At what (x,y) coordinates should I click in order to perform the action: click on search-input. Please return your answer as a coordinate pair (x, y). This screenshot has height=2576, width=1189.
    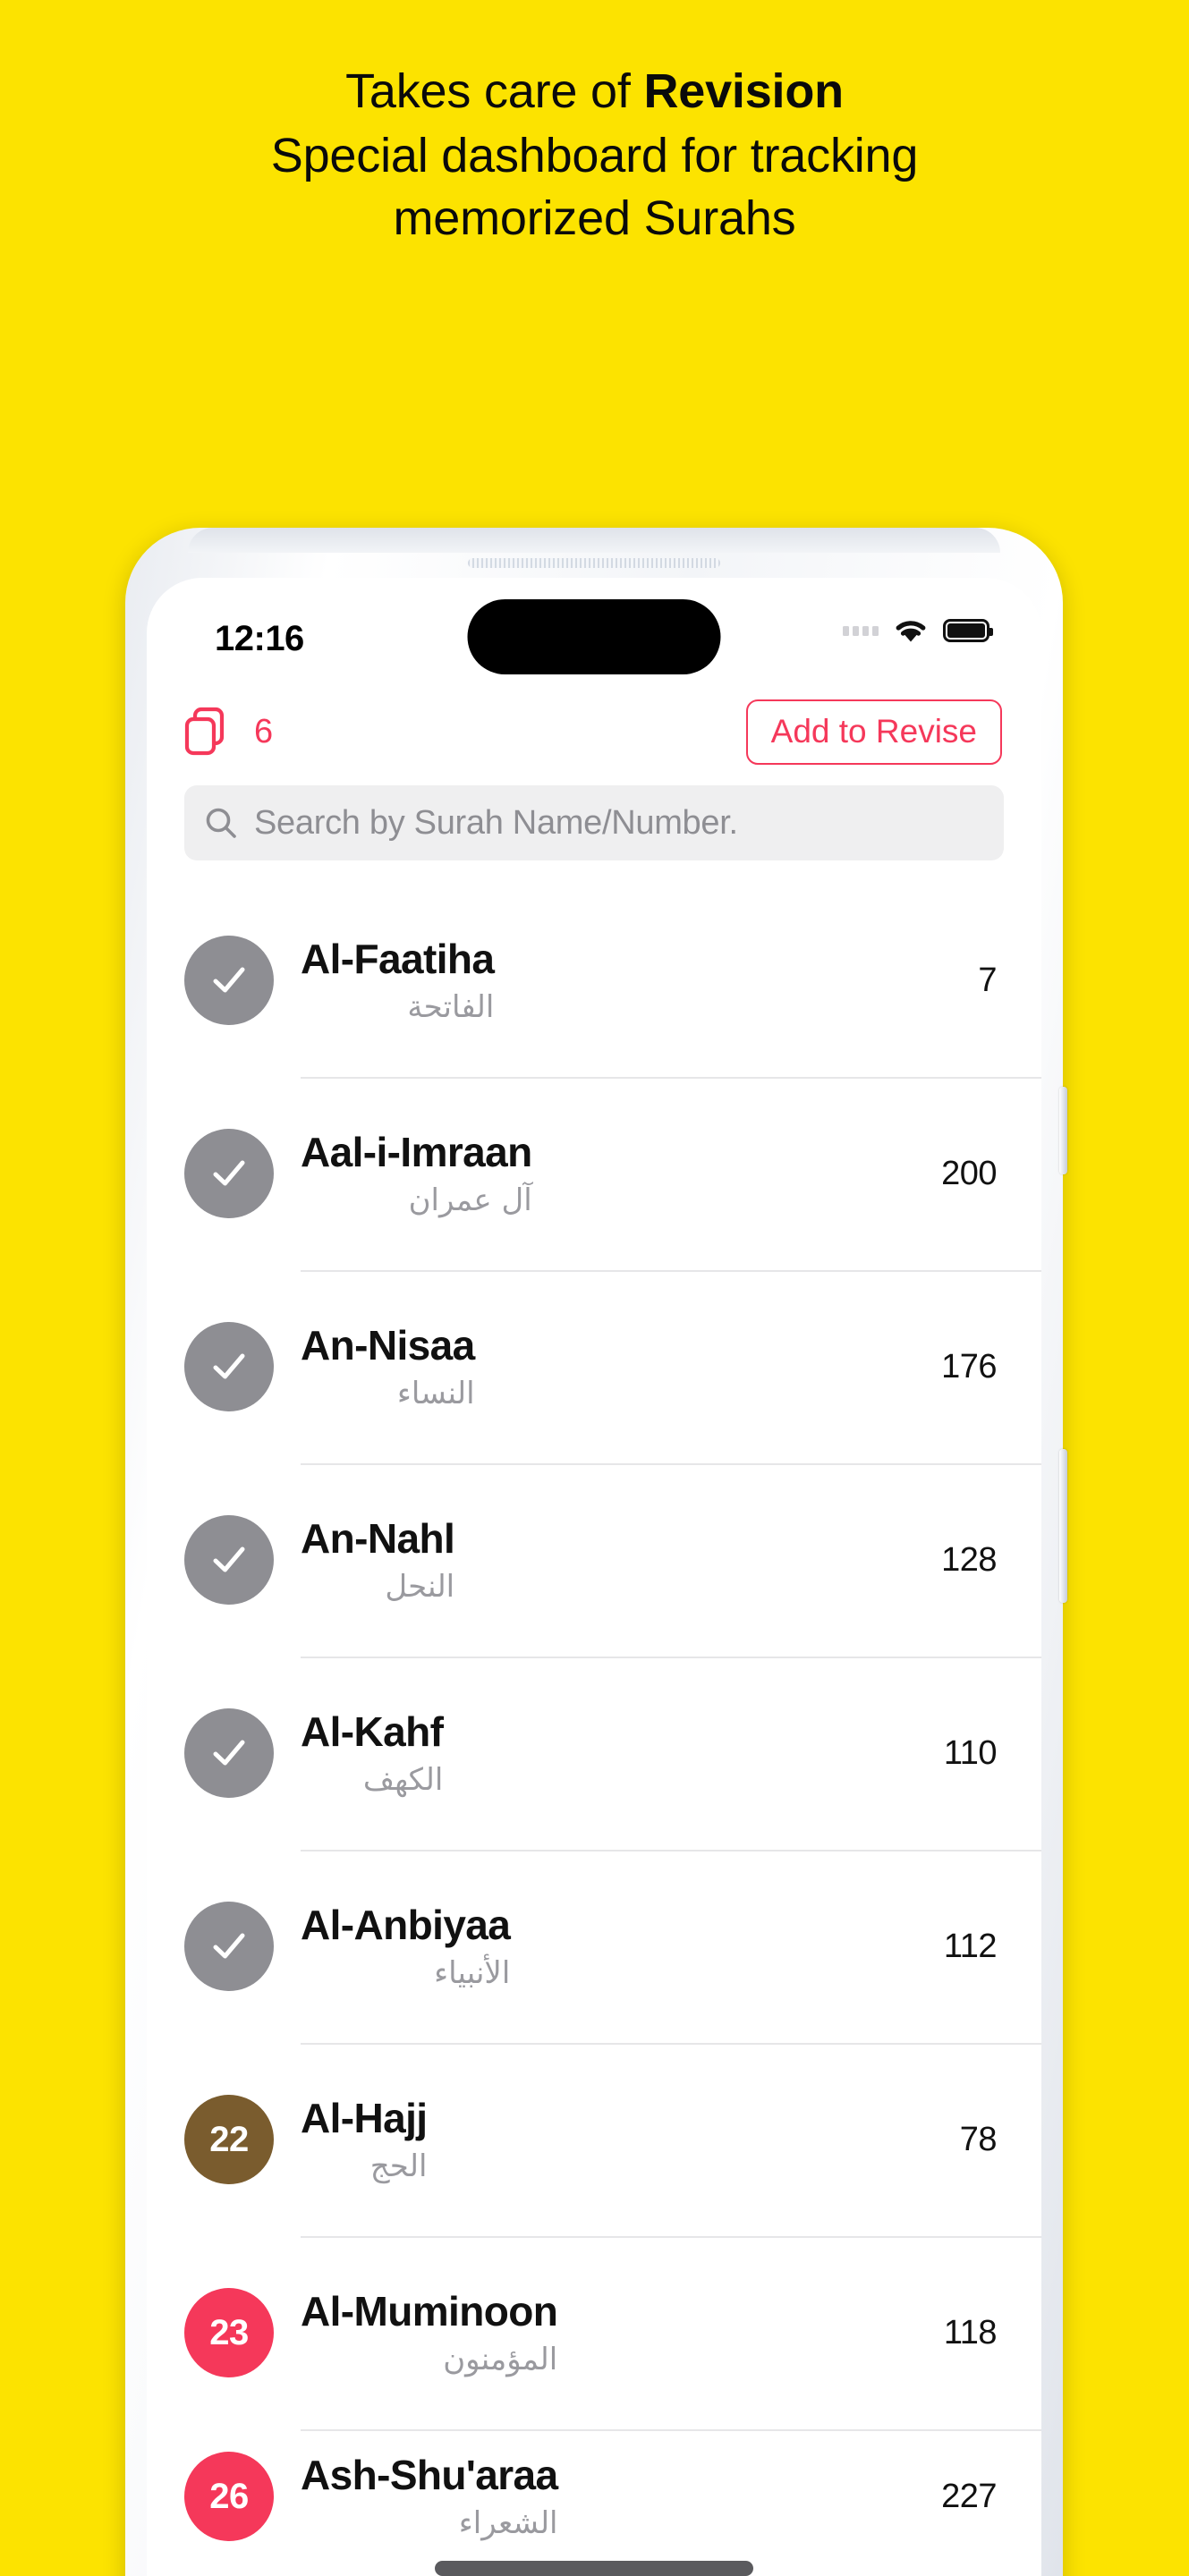
    Looking at the image, I should click on (619, 823).